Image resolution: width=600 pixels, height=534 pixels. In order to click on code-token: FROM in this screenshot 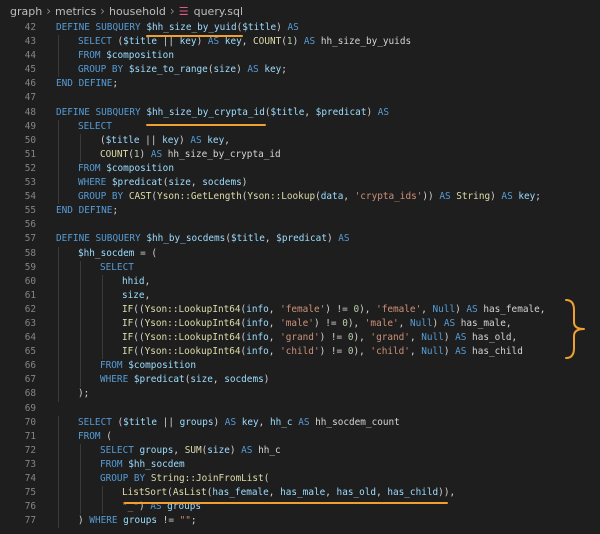, I will do `click(92, 56)`.